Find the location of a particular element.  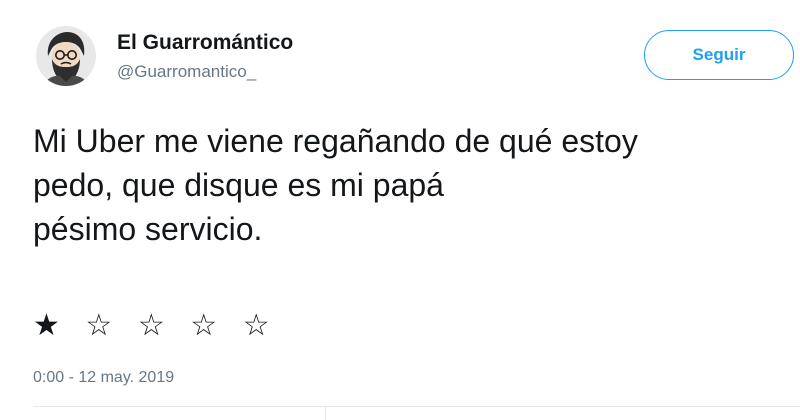

author-avatar is located at coordinates (66, 56).